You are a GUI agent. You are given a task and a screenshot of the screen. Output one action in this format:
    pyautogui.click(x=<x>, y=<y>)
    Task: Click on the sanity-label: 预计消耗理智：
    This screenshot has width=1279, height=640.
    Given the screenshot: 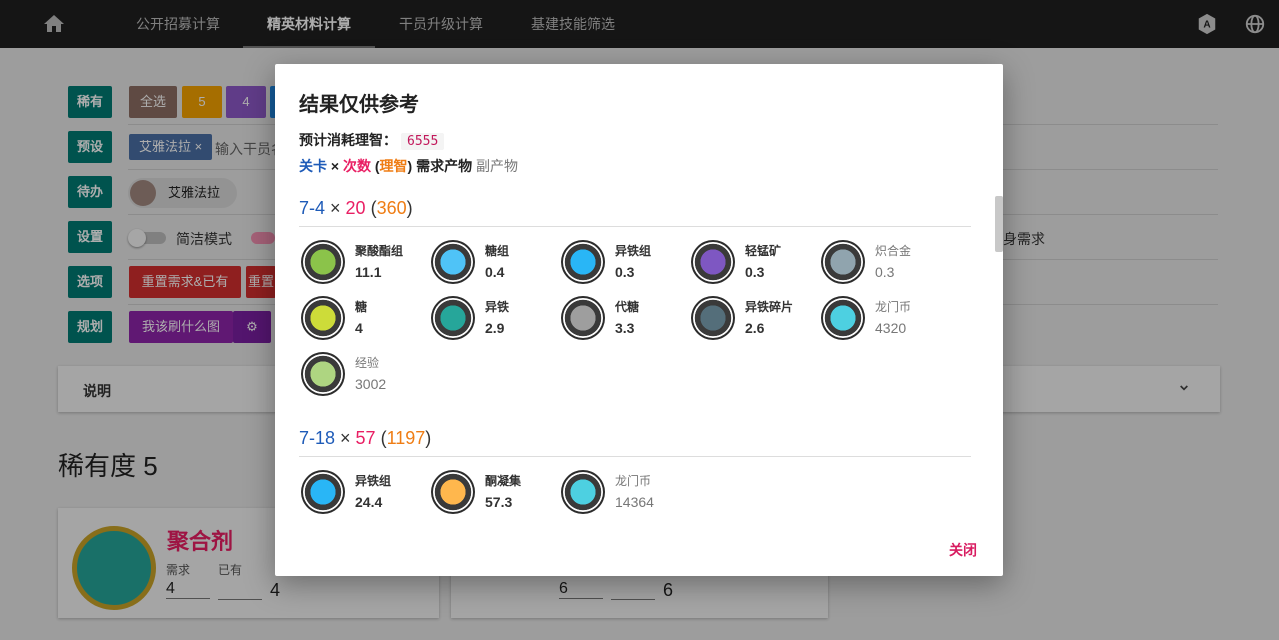 What is the action you would take?
    pyautogui.click(x=348, y=140)
    